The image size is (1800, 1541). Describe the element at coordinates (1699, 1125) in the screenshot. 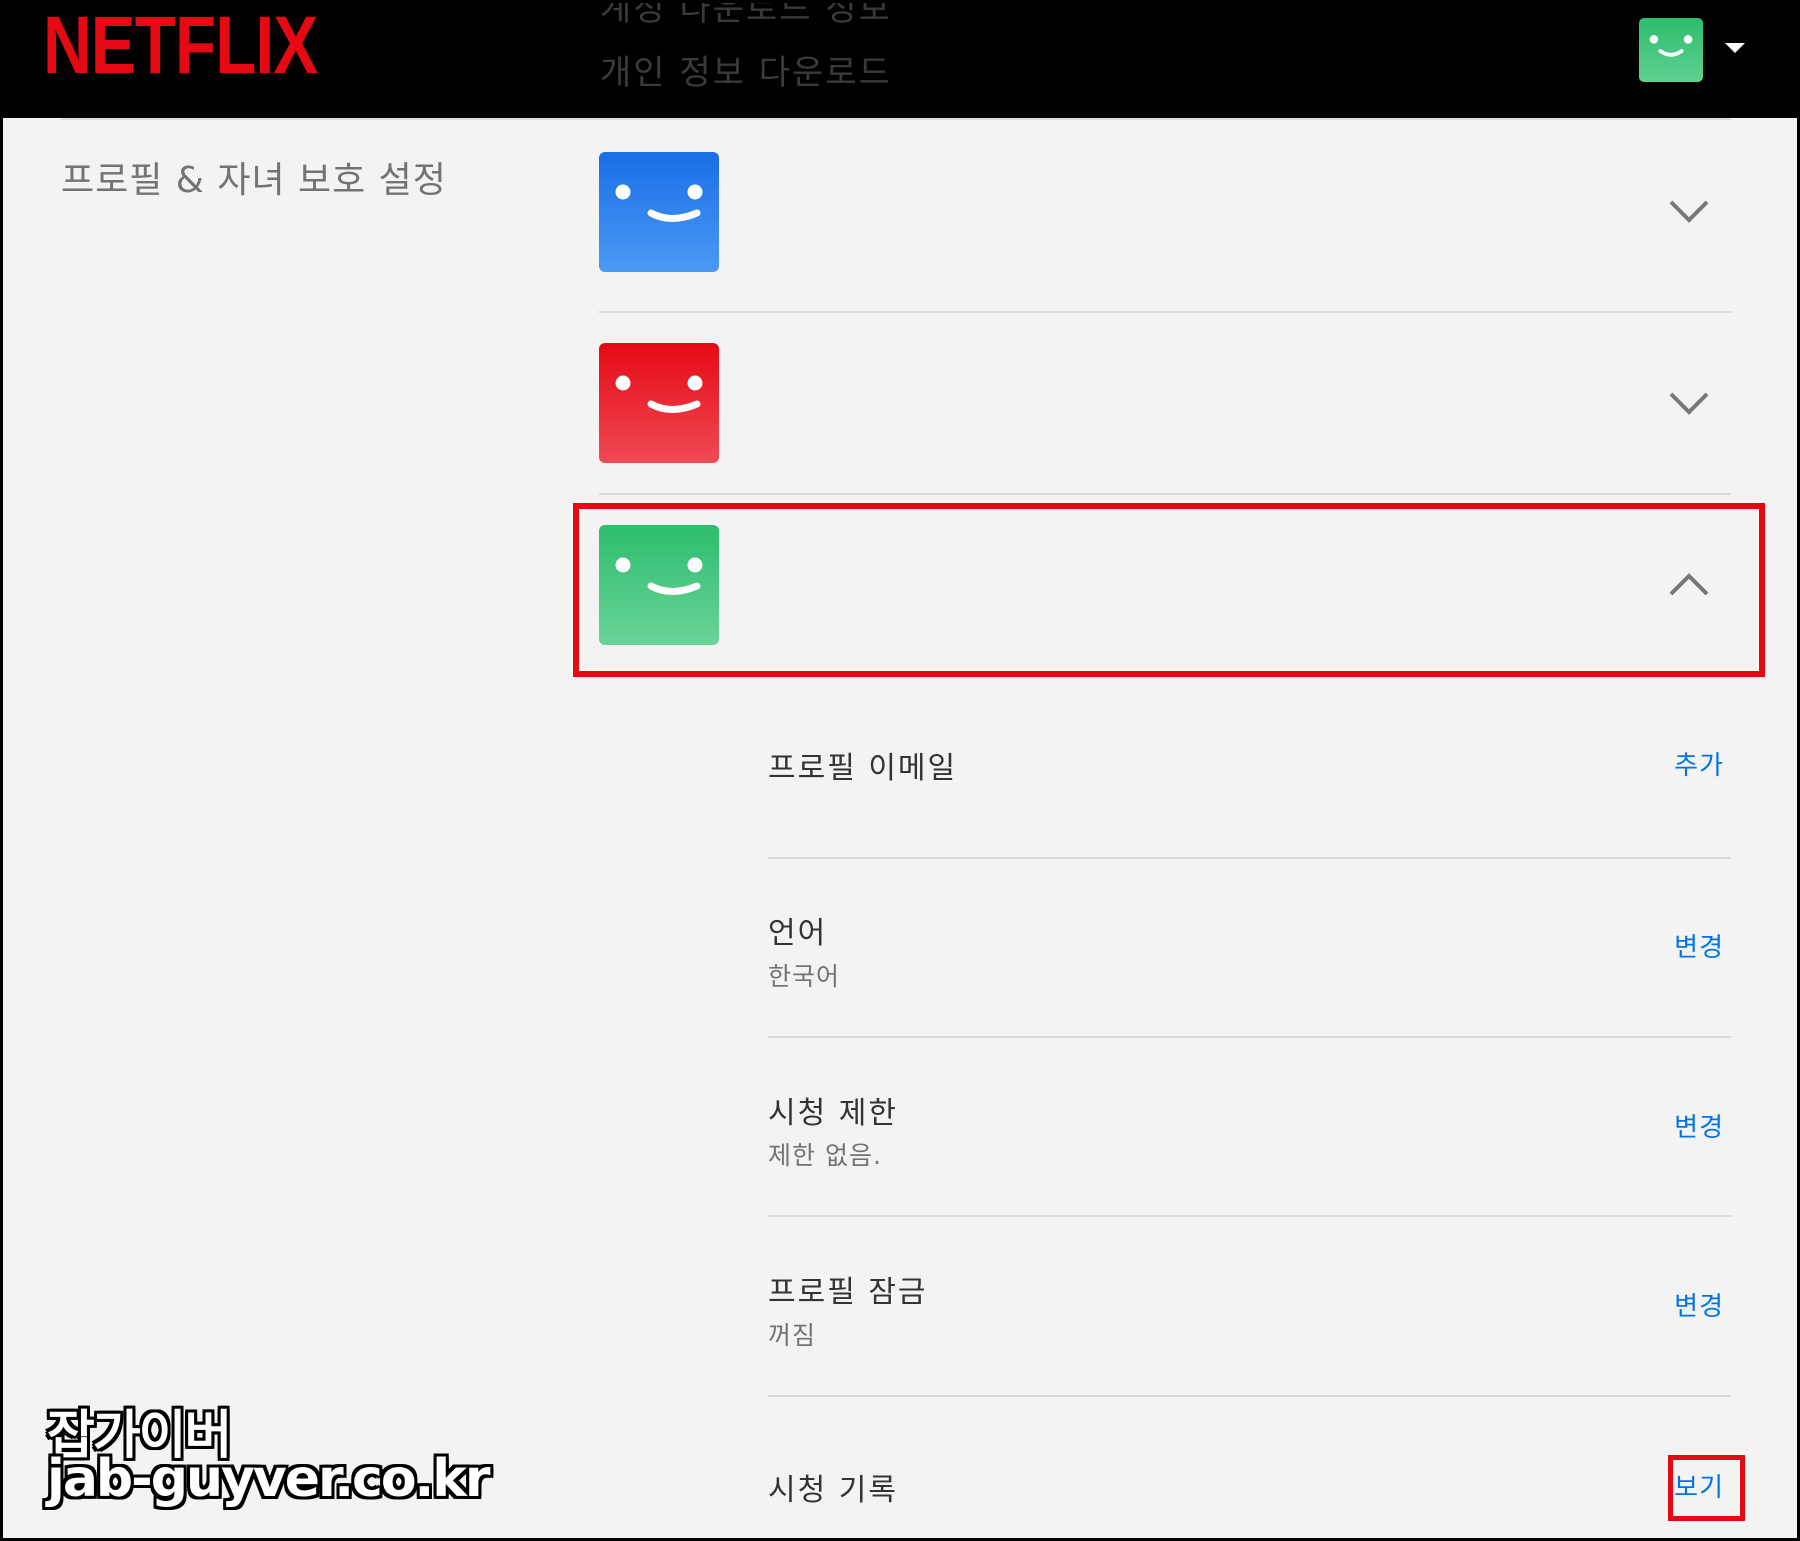

I see `change-restriction-link: 변경` at that location.